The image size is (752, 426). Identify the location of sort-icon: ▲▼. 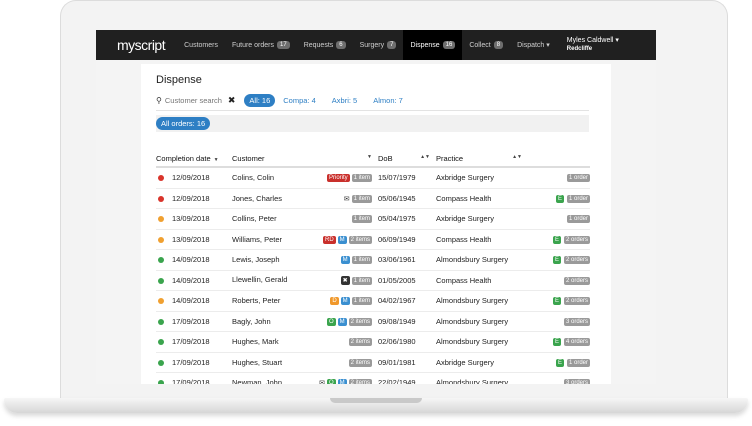
(425, 156).